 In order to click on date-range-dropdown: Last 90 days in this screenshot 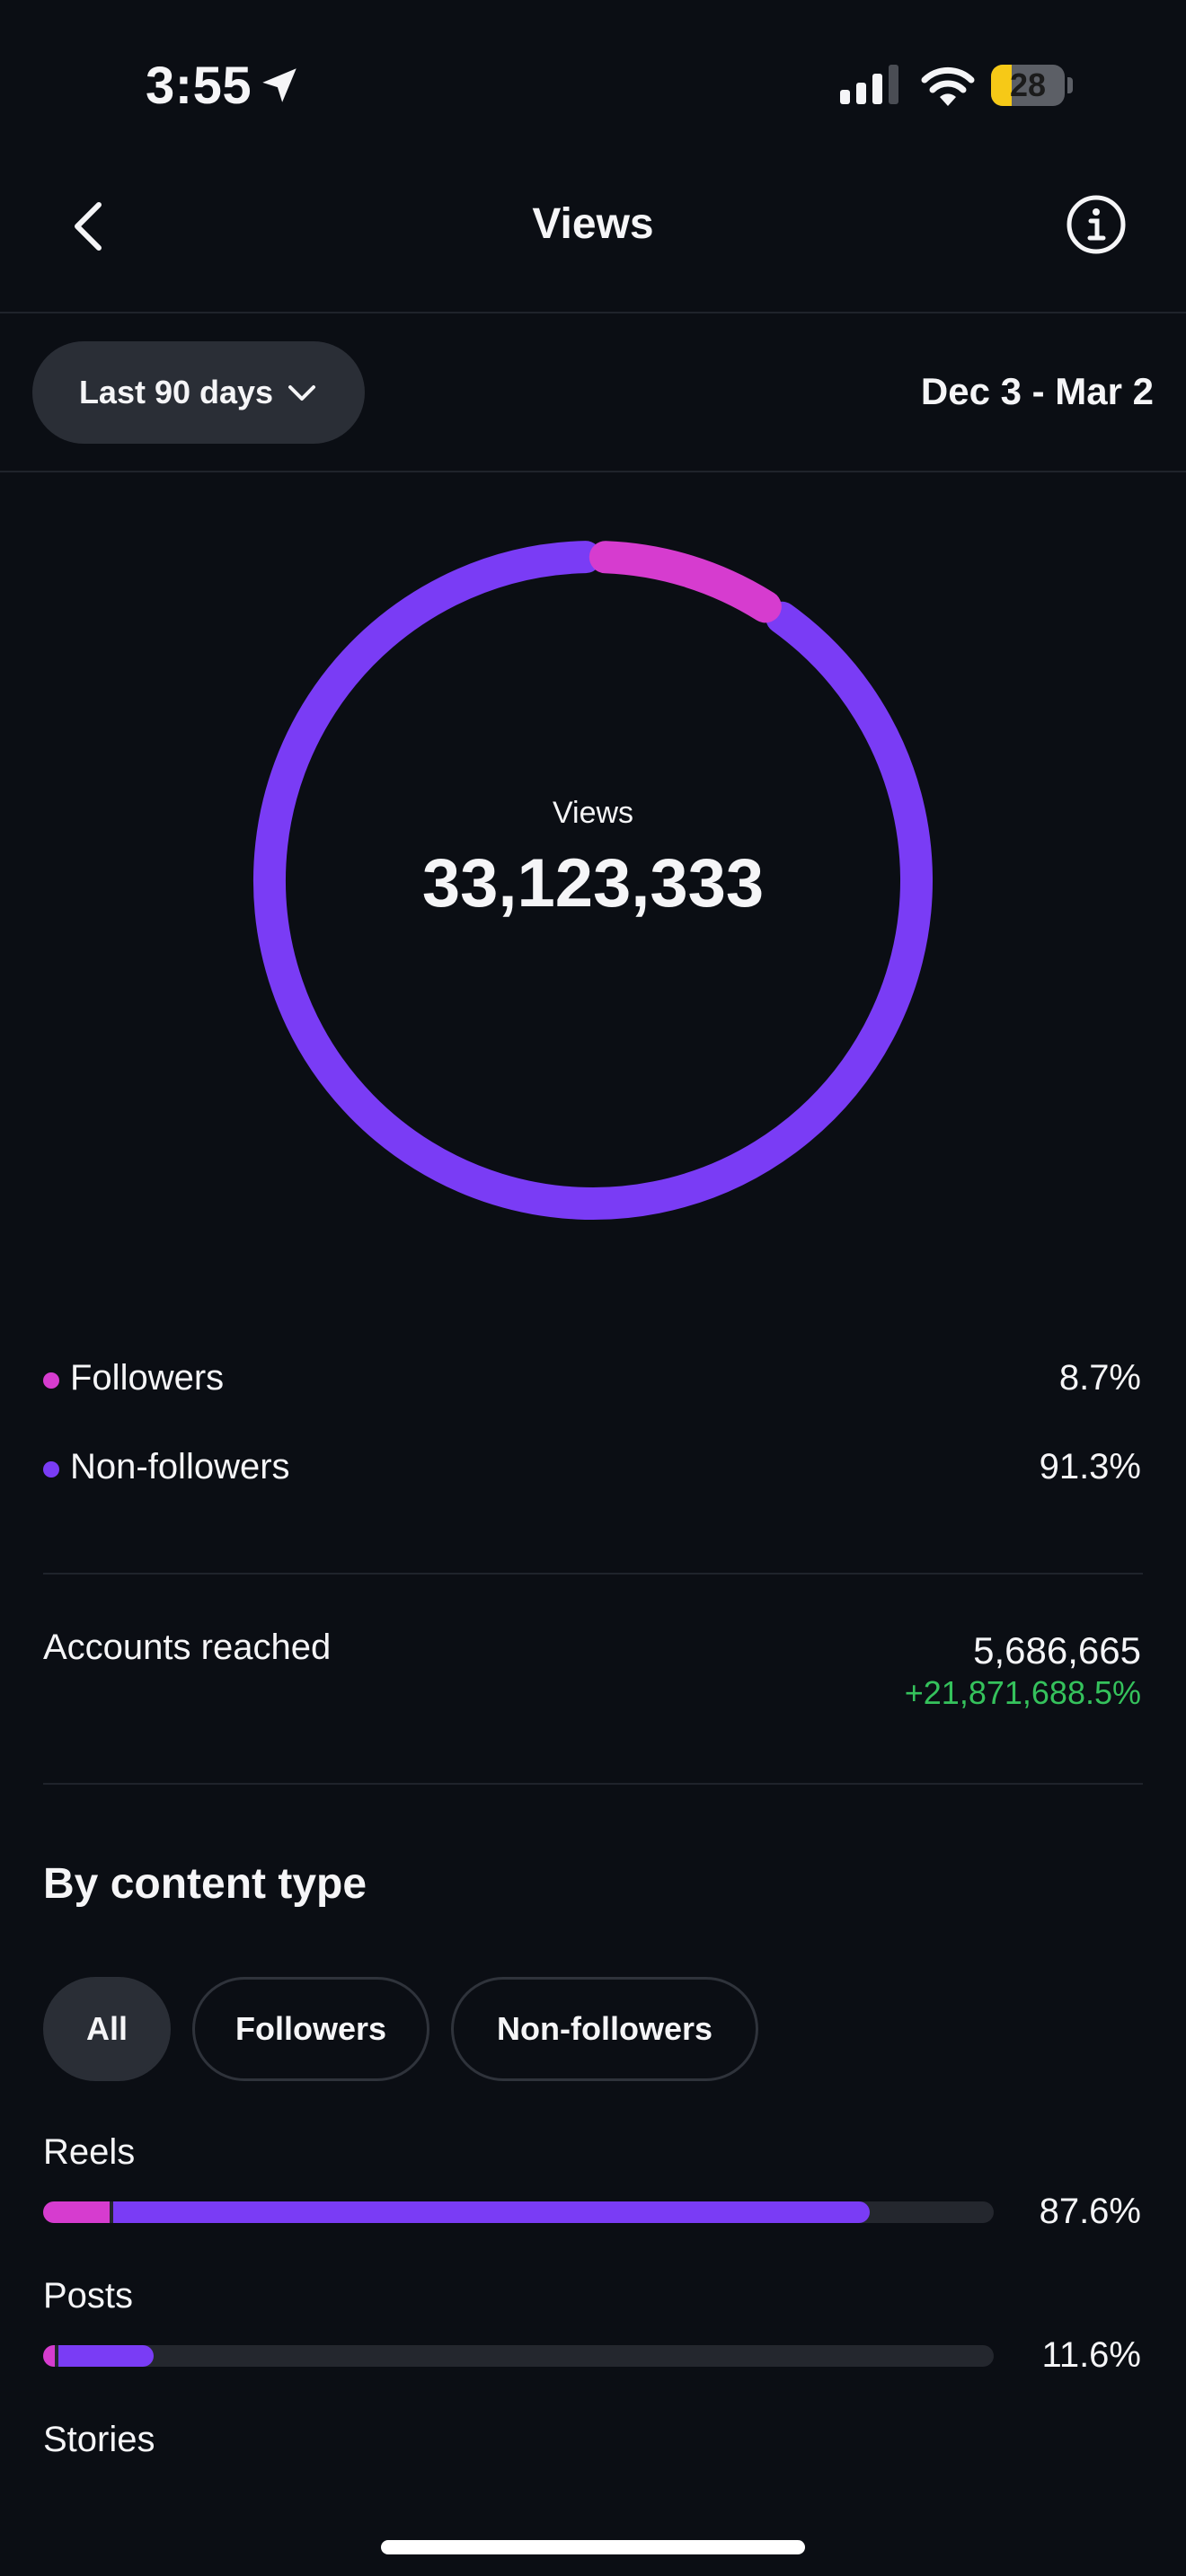, I will do `click(198, 392)`.